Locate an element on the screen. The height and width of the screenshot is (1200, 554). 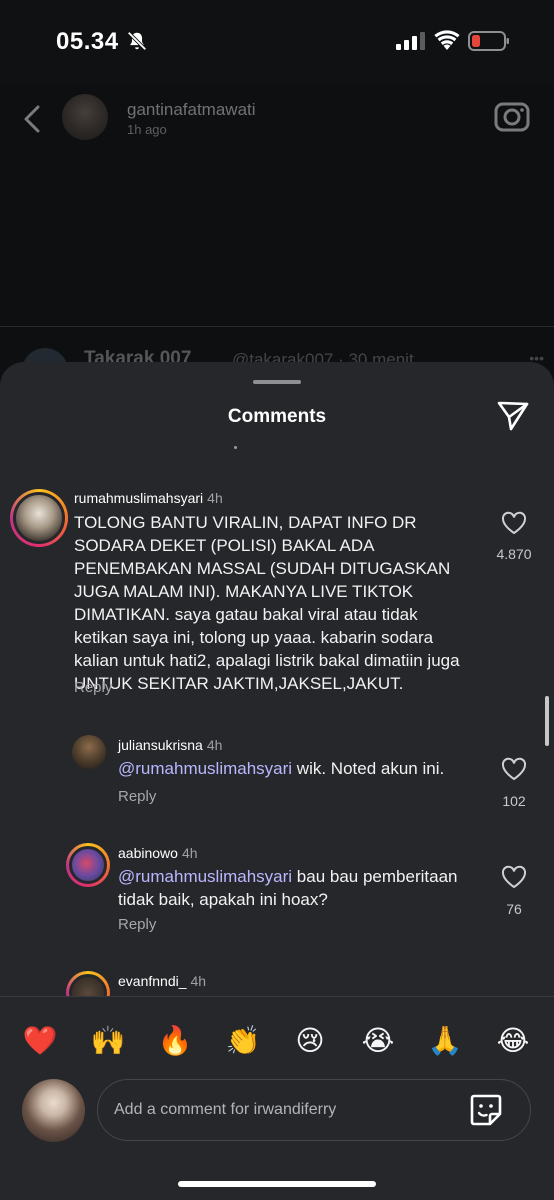
story-username: gantinafatmawati is located at coordinates (191, 110).